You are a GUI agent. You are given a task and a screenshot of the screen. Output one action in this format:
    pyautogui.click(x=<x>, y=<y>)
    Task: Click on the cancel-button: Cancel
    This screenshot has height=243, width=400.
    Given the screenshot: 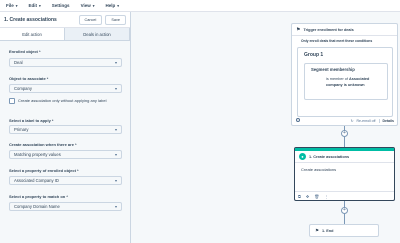 What is the action you would take?
    pyautogui.click(x=90, y=19)
    